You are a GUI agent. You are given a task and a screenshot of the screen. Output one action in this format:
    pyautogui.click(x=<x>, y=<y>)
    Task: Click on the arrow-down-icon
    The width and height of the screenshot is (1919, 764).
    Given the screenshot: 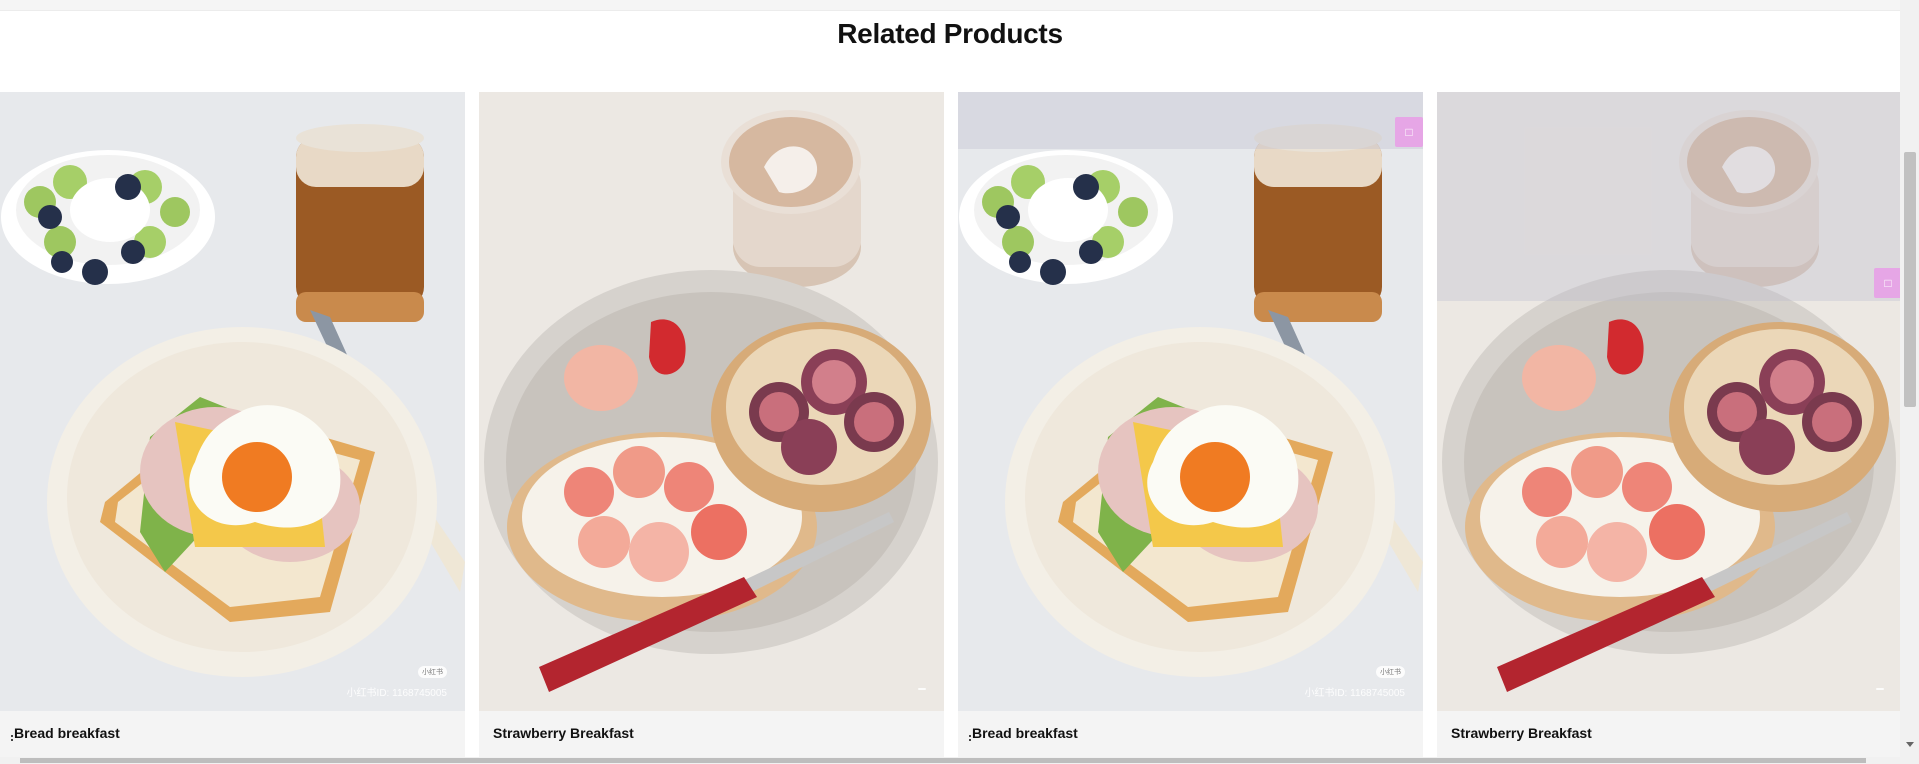 What is the action you would take?
    pyautogui.click(x=1910, y=744)
    